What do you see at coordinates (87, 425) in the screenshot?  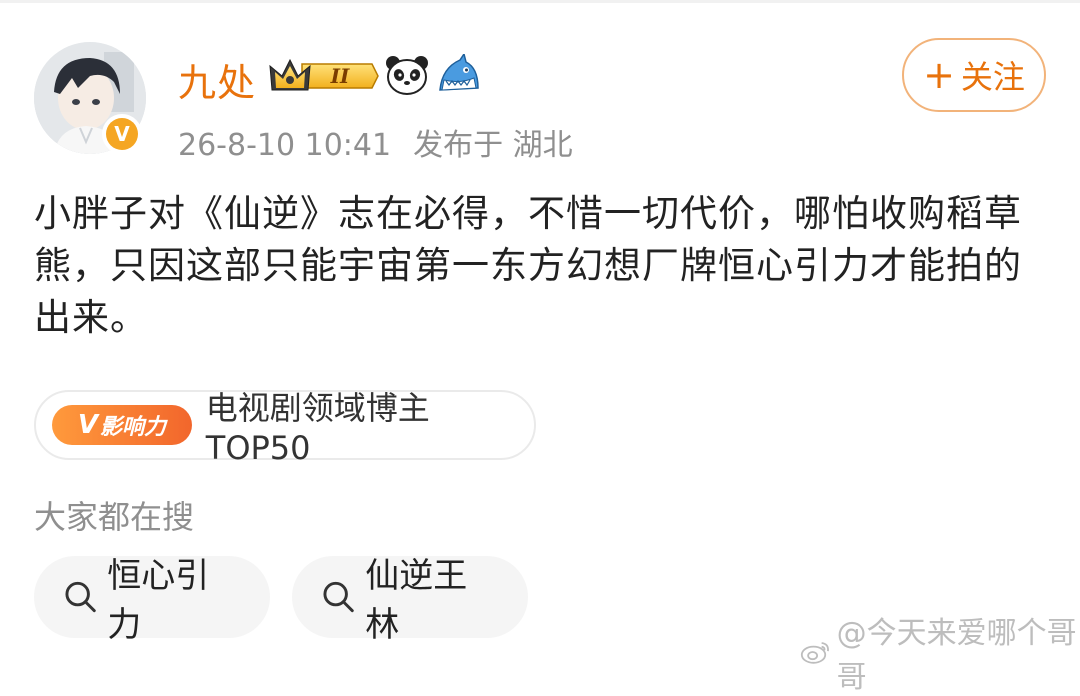 I see `v-letter: V` at bounding box center [87, 425].